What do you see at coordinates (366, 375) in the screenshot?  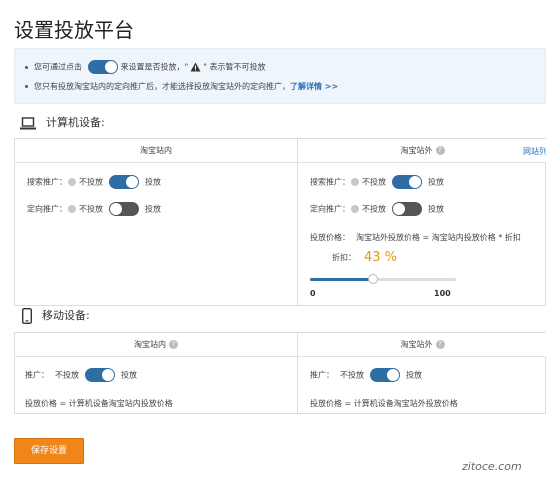 I see `mobile-outside-promo-row: 推广： 不投放 投放` at bounding box center [366, 375].